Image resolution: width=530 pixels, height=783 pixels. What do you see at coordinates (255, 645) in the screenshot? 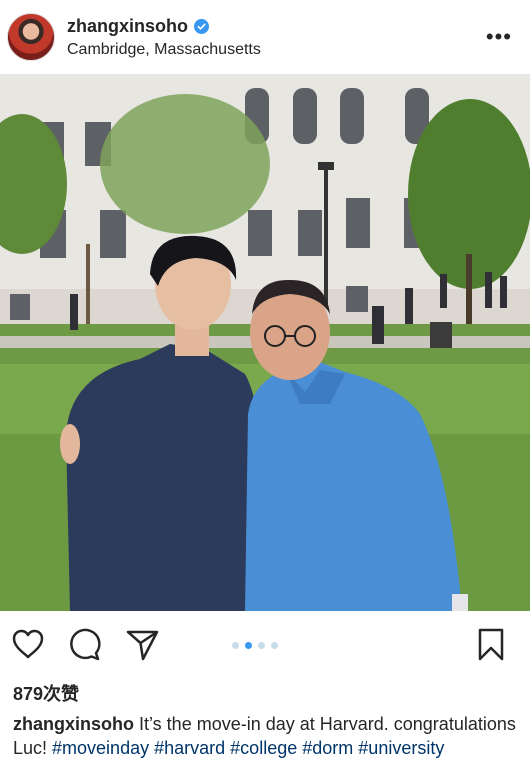
I see `carousel-indicator` at bounding box center [255, 645].